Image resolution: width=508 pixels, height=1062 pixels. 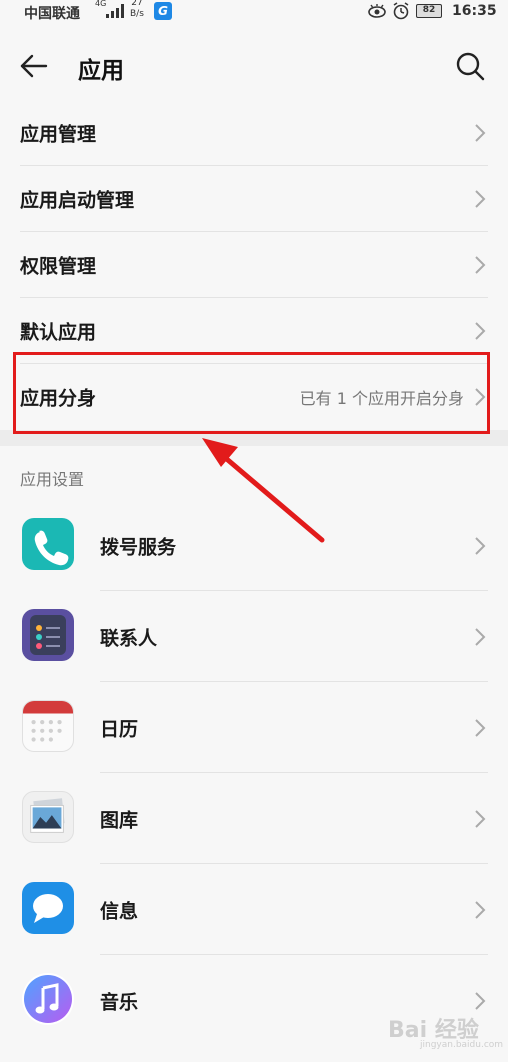 What do you see at coordinates (401, 11) in the screenshot?
I see `alarm-icon` at bounding box center [401, 11].